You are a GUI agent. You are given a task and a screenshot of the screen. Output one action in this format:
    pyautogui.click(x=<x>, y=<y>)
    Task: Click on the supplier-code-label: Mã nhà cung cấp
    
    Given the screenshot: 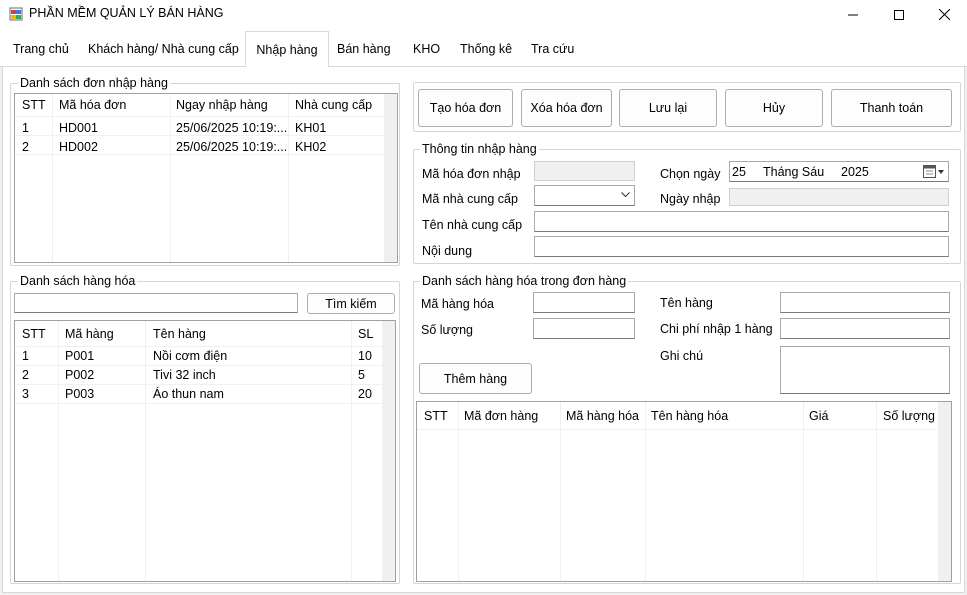 What is the action you would take?
    pyautogui.click(x=470, y=199)
    